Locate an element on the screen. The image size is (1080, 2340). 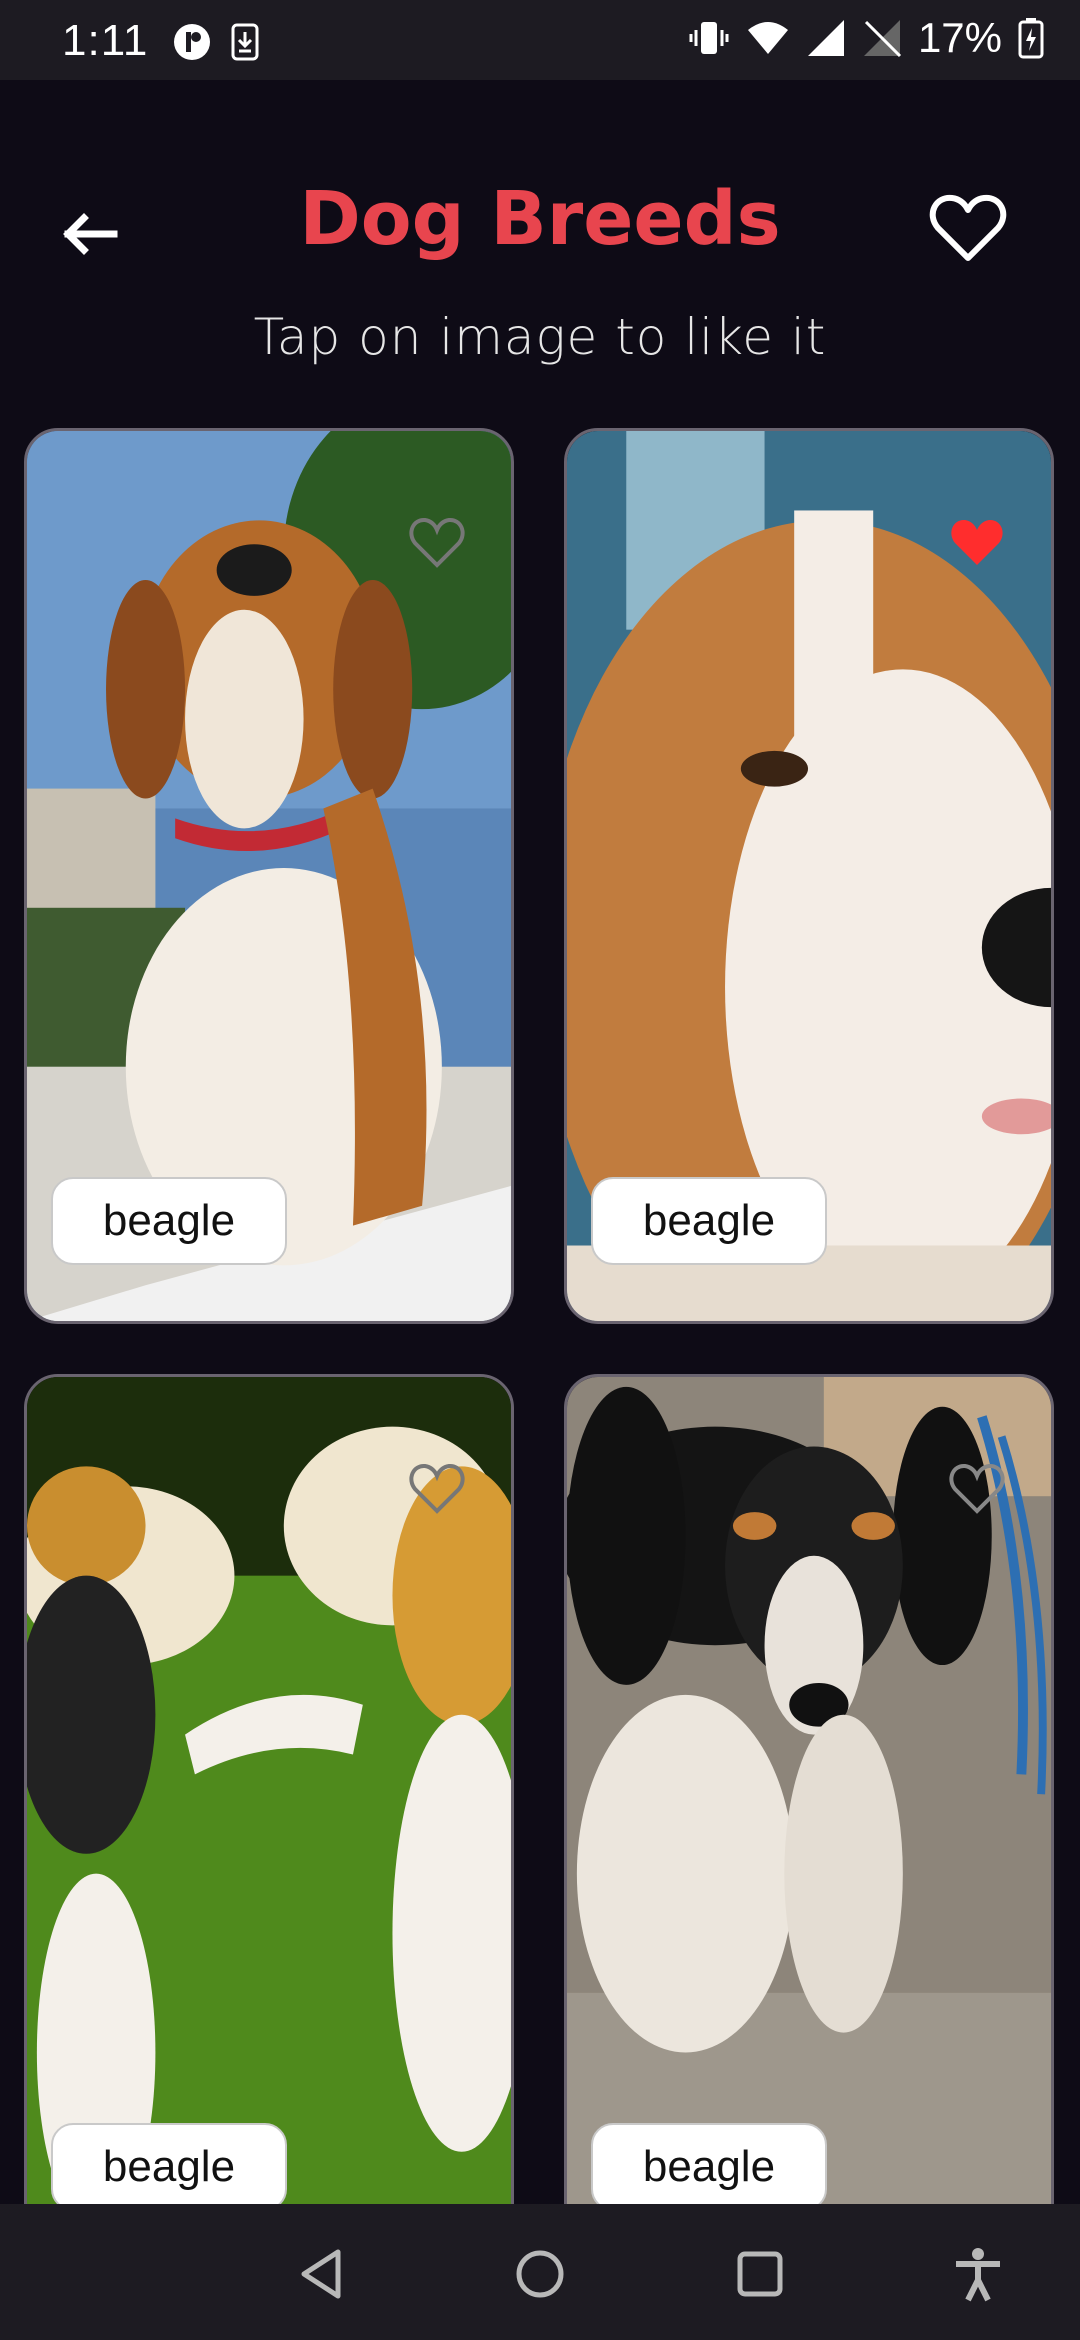
notification-icons is located at coordinates (216, 42).